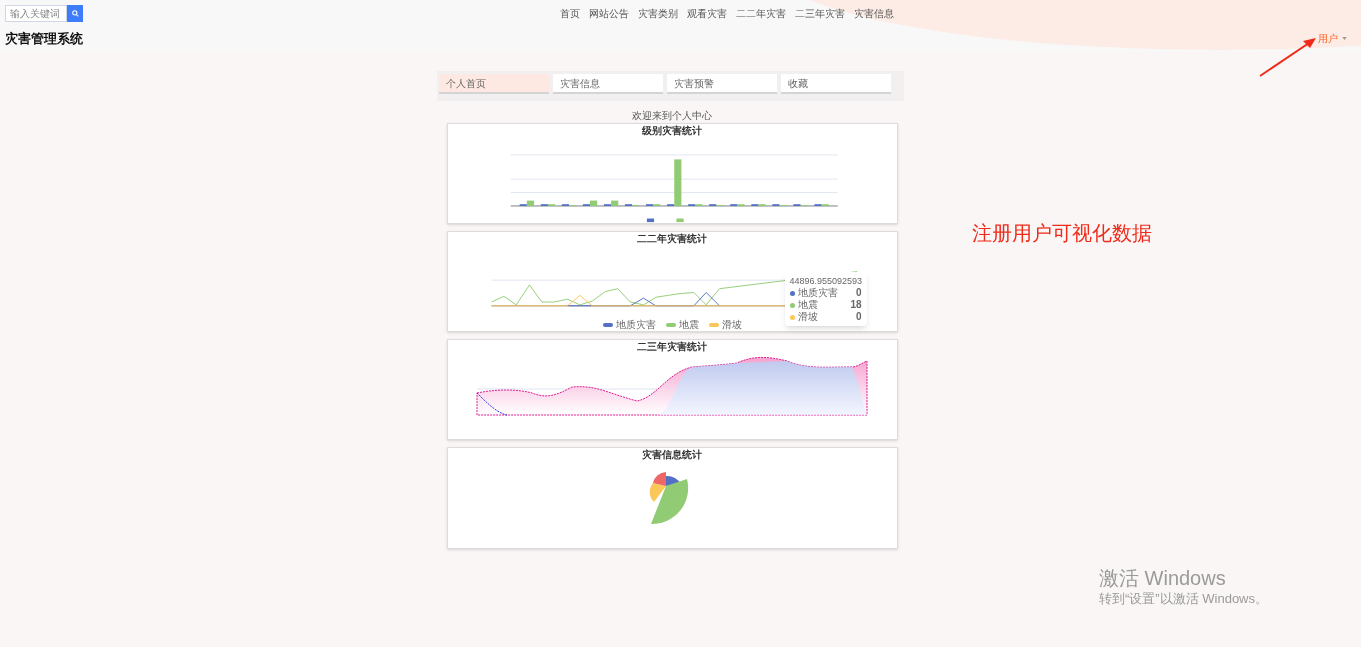  Describe the element at coordinates (856, 305) in the screenshot. I see `tooltip-value: 18` at that location.